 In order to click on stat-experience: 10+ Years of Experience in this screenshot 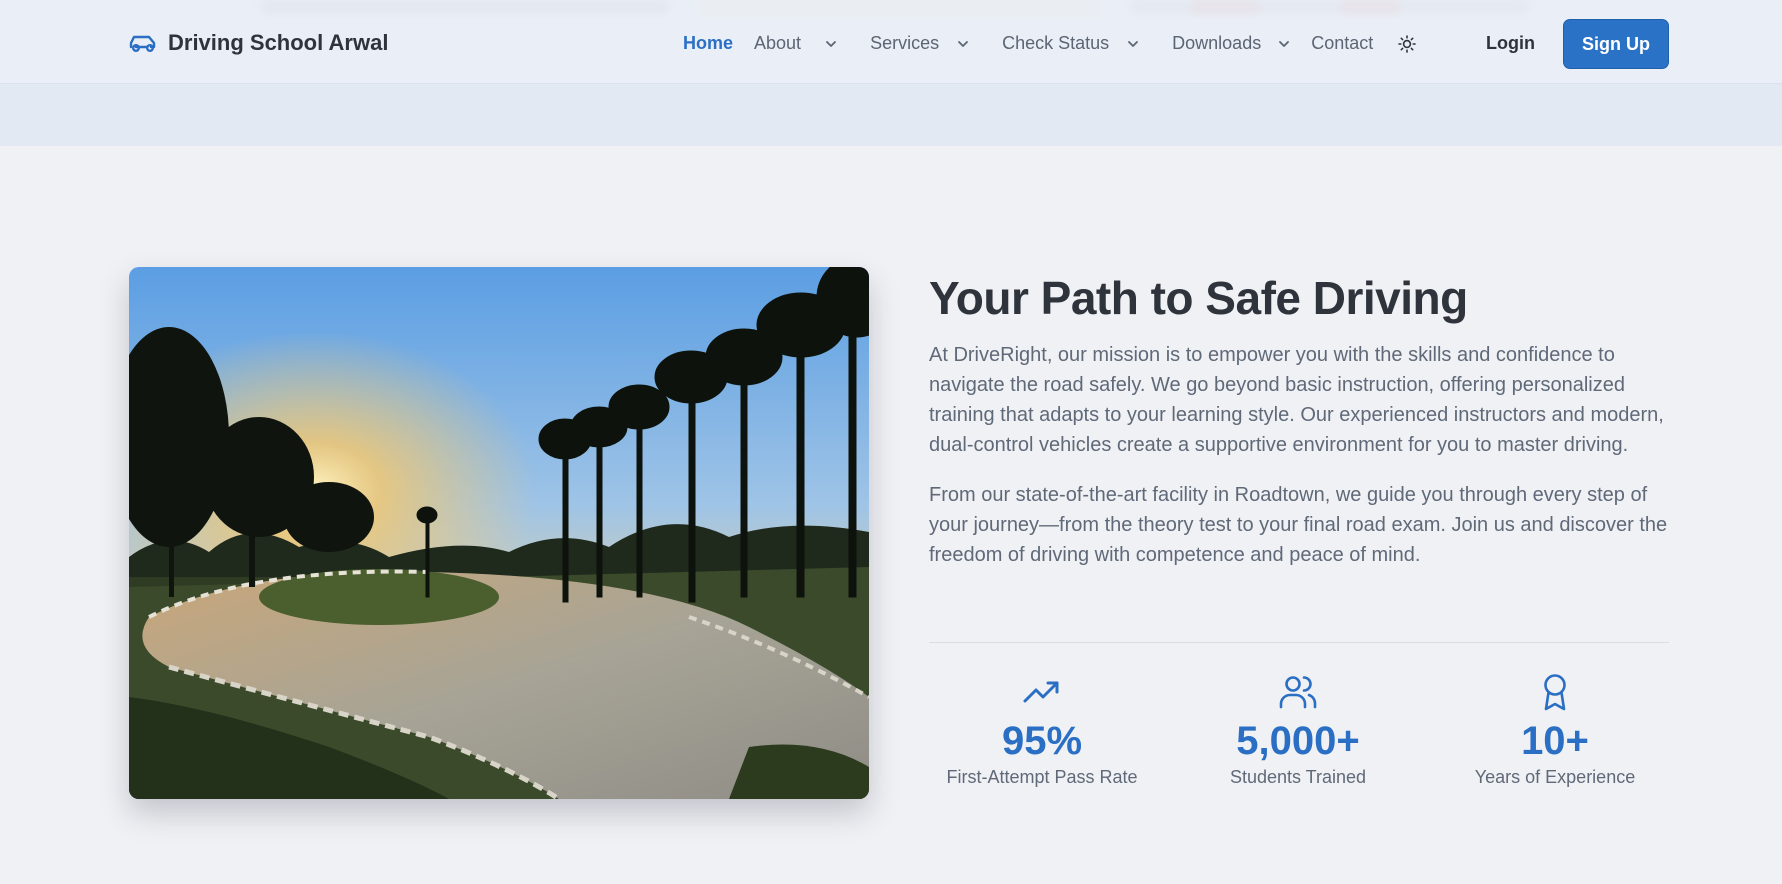, I will do `click(1555, 730)`.